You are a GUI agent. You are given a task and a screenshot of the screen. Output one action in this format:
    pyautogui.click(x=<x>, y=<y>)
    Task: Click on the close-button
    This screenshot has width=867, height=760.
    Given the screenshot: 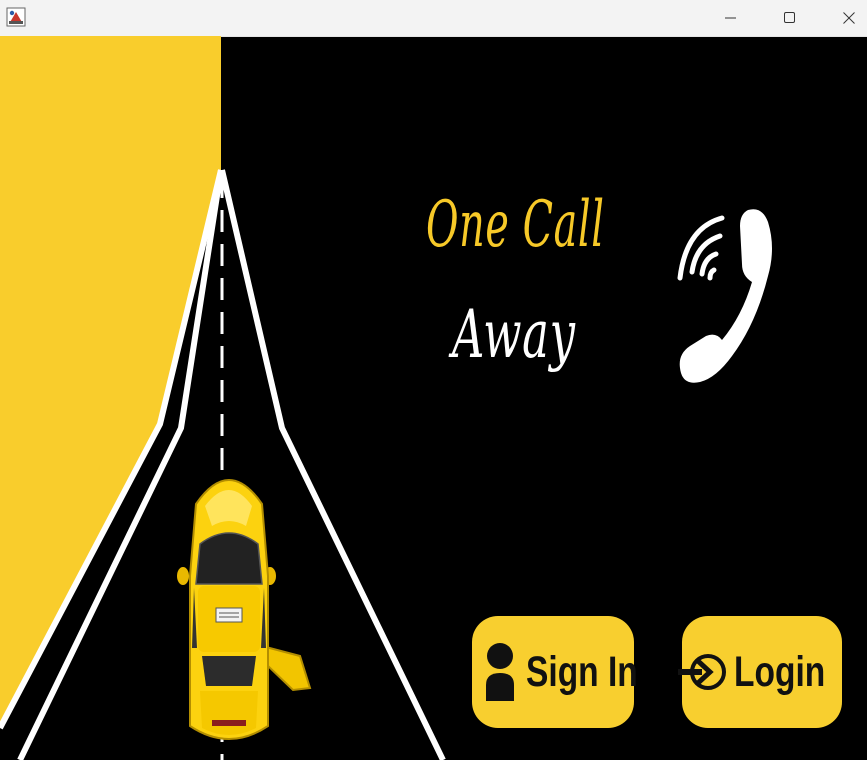 What is the action you would take?
    pyautogui.click(x=846, y=18)
    